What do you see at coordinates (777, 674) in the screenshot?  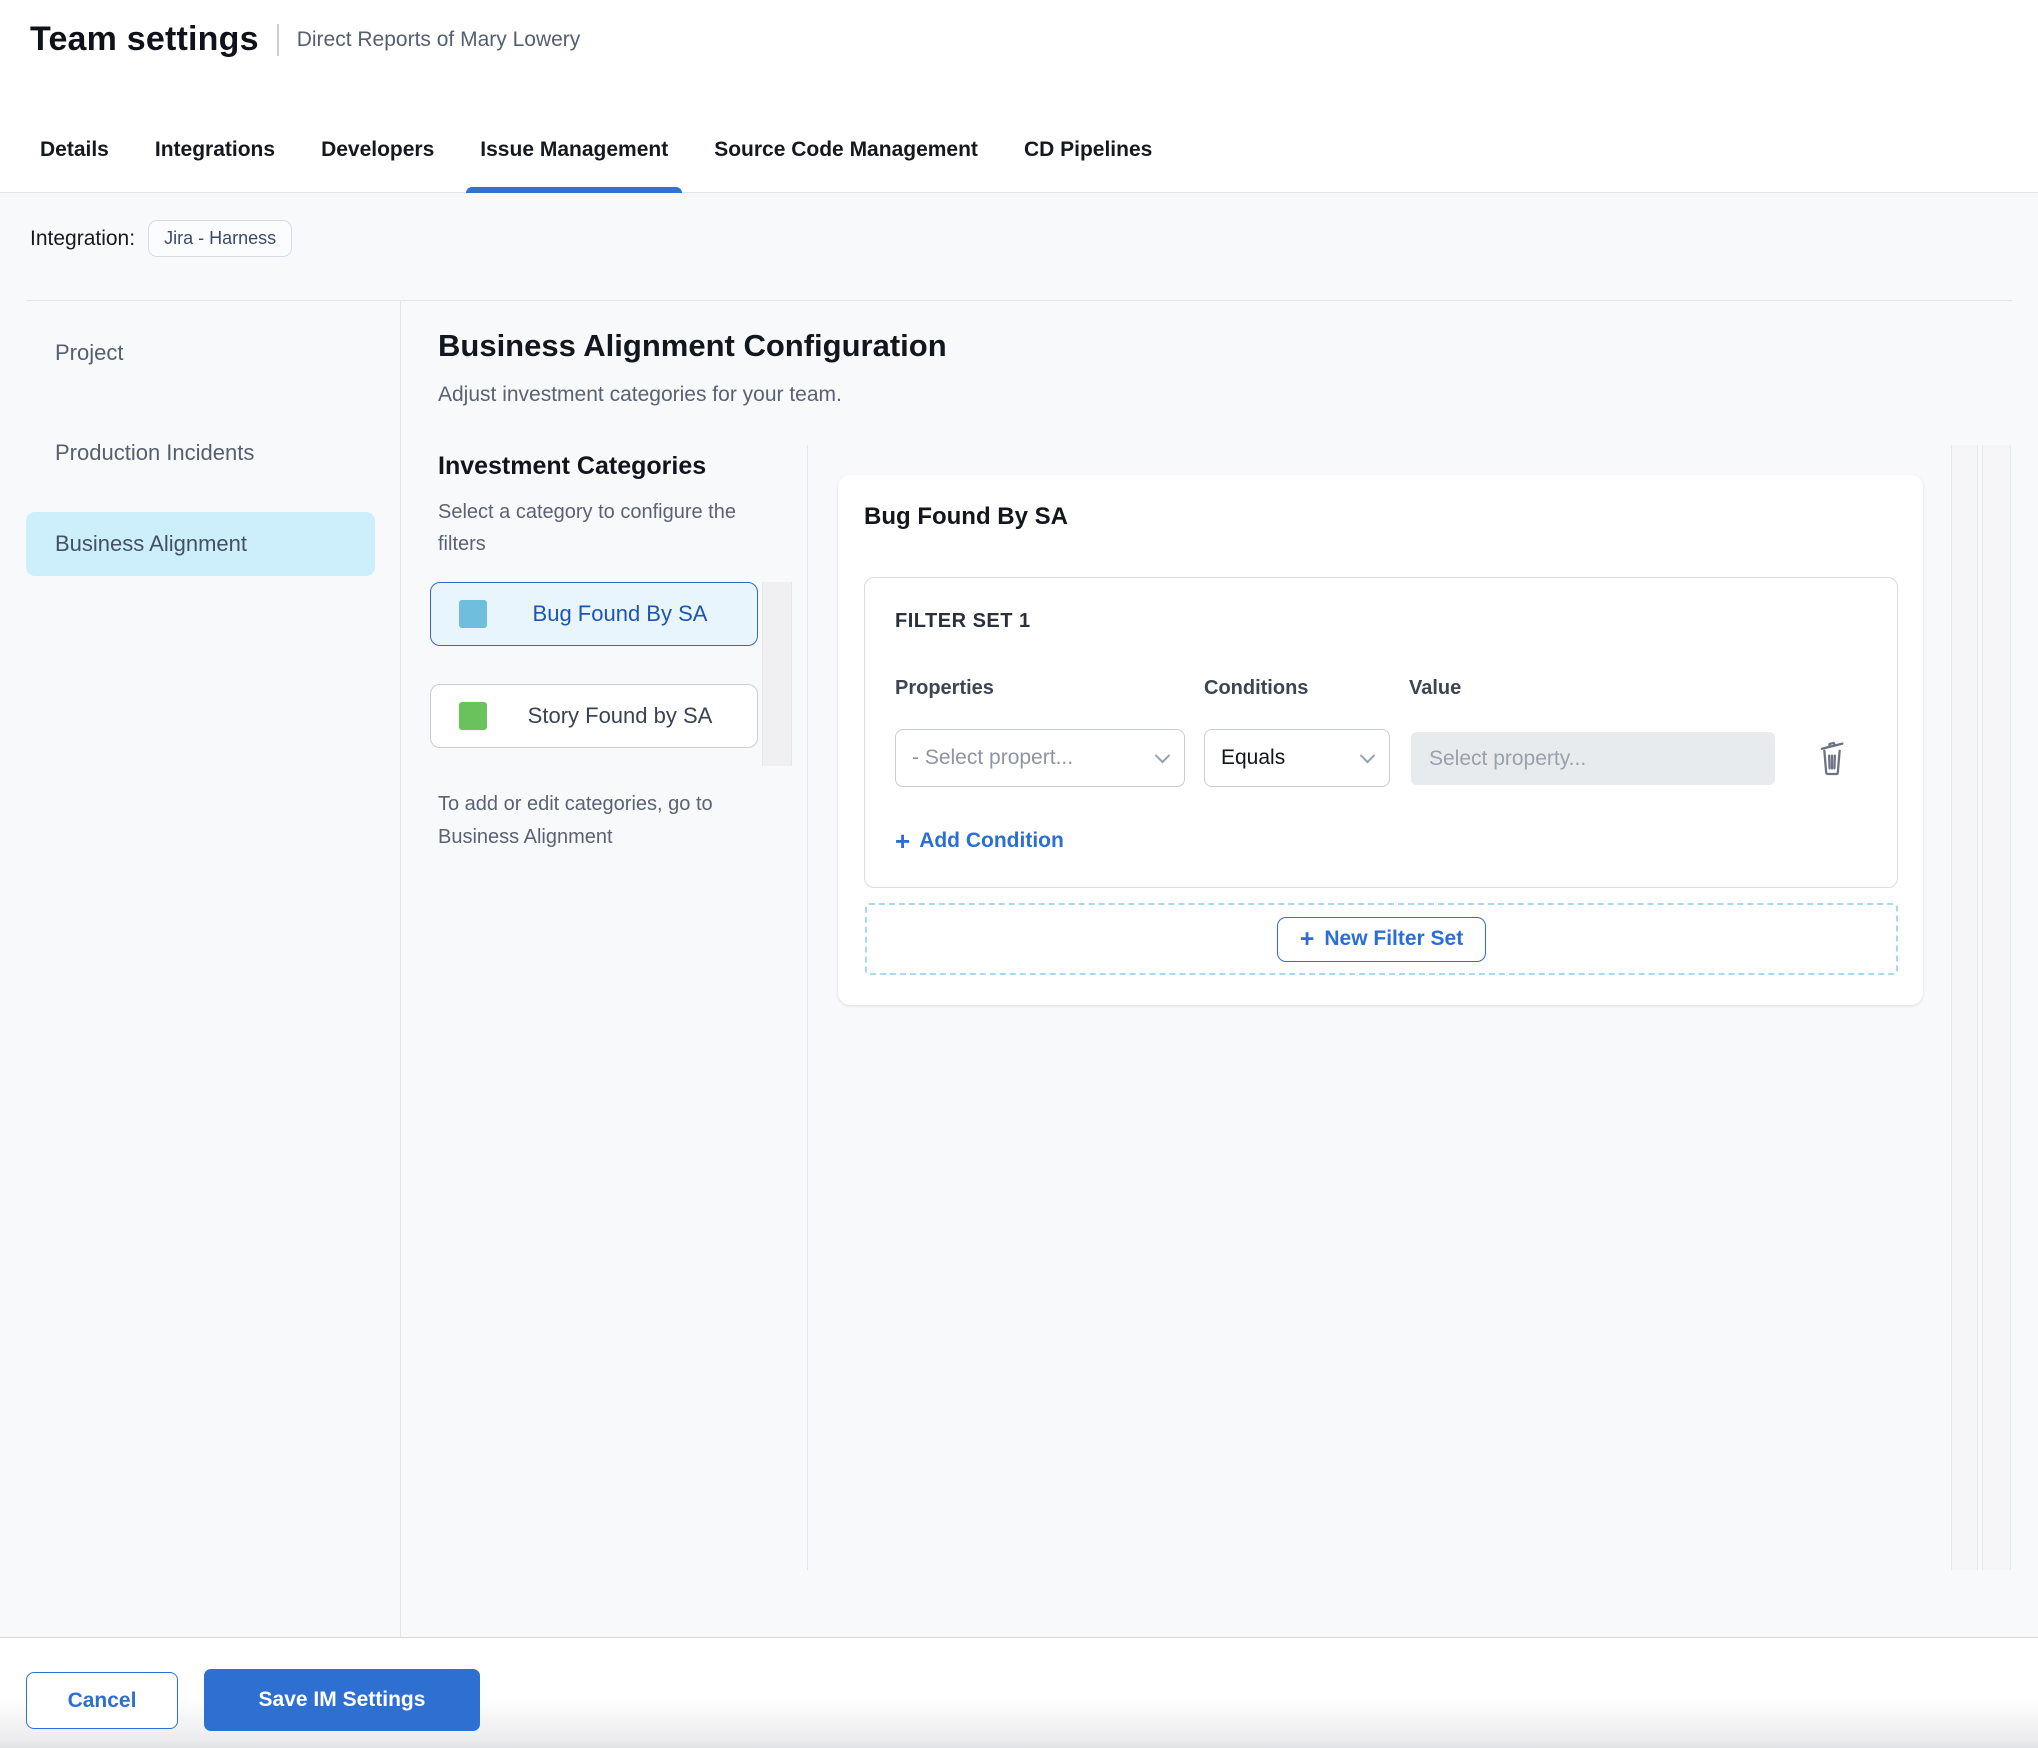 I see `category-list-scrollbar` at bounding box center [777, 674].